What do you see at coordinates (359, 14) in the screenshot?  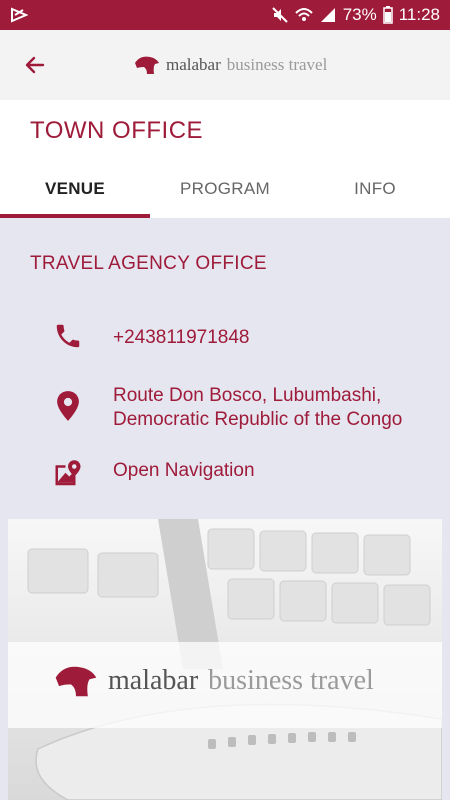 I see `battery-percent: 73%` at bounding box center [359, 14].